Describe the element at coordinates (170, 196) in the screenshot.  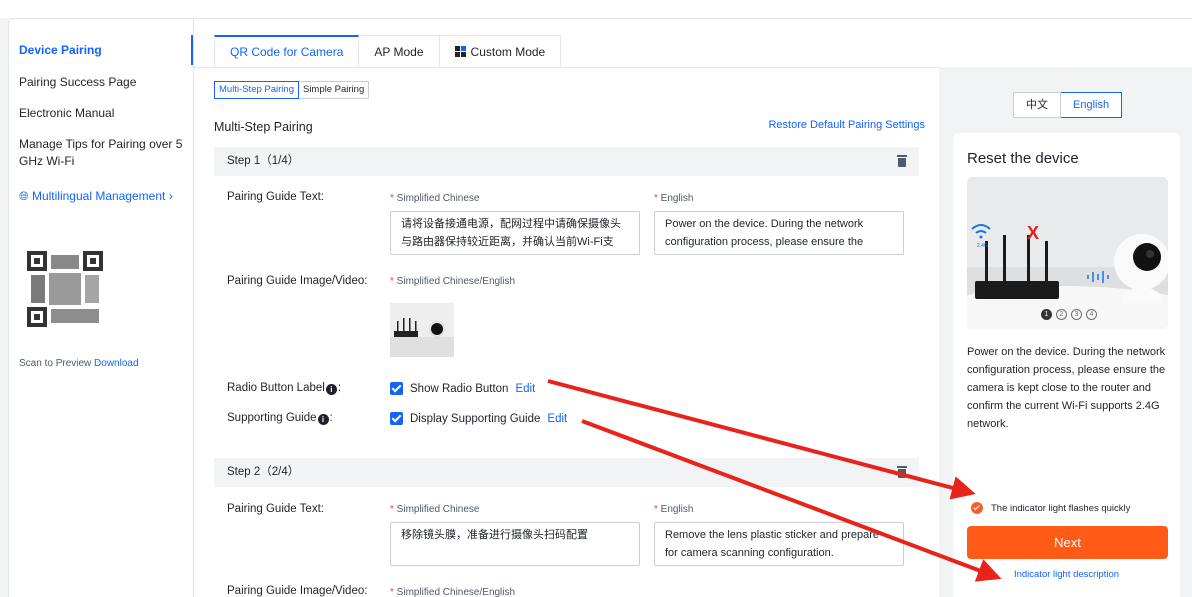
I see `chevron-right-icon: ›` at that location.